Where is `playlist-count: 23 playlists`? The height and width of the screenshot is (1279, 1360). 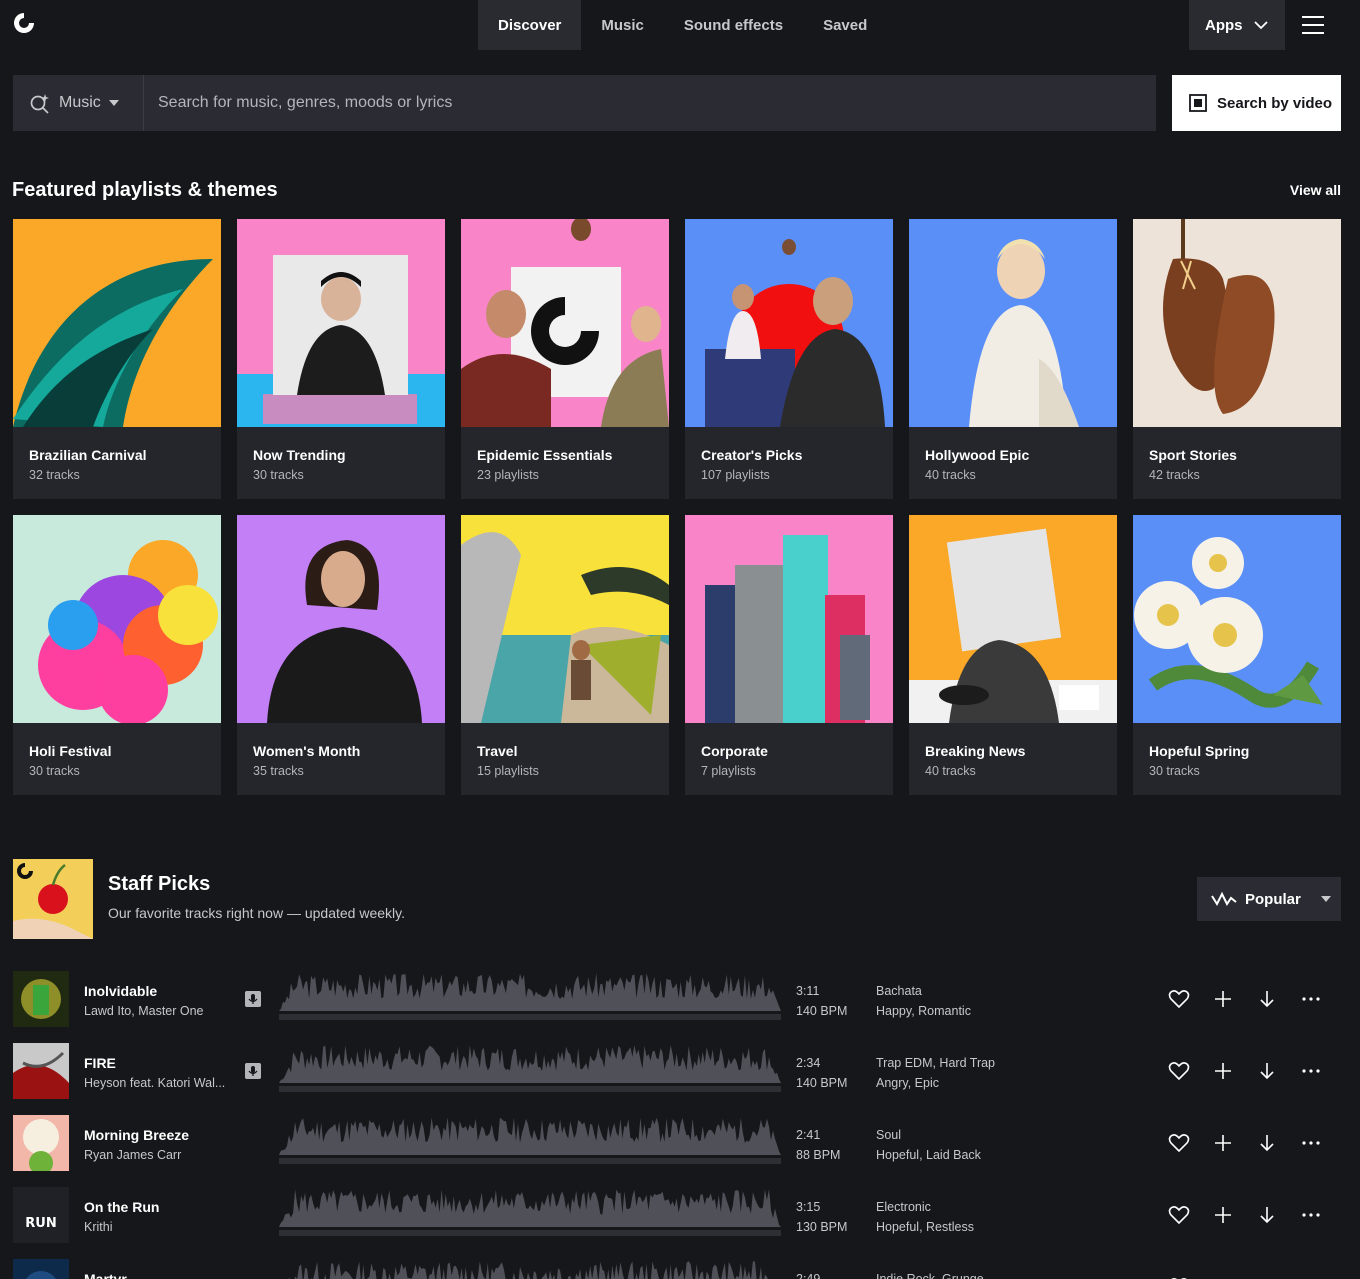 playlist-count: 23 playlists is located at coordinates (508, 475).